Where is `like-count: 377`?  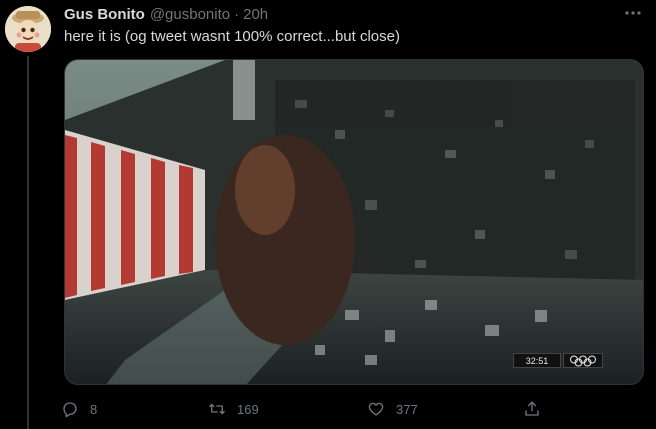 like-count: 377 is located at coordinates (407, 409).